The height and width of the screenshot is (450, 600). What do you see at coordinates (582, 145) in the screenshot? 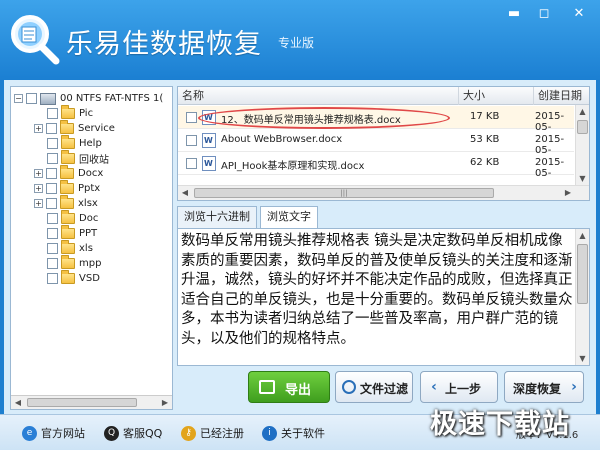
I see `file-list-vertical-scrollbar: ▲ ▼` at bounding box center [582, 145].